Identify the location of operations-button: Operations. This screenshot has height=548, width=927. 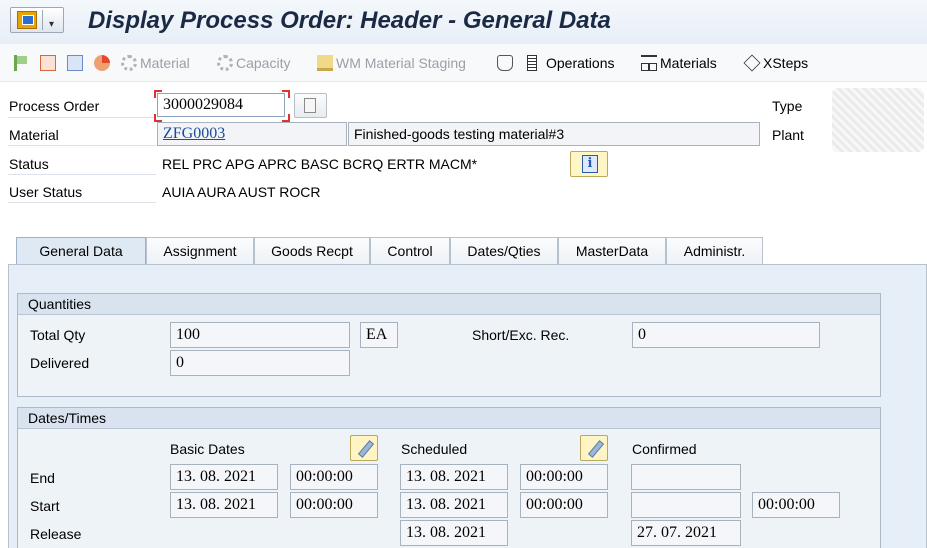
(570, 63).